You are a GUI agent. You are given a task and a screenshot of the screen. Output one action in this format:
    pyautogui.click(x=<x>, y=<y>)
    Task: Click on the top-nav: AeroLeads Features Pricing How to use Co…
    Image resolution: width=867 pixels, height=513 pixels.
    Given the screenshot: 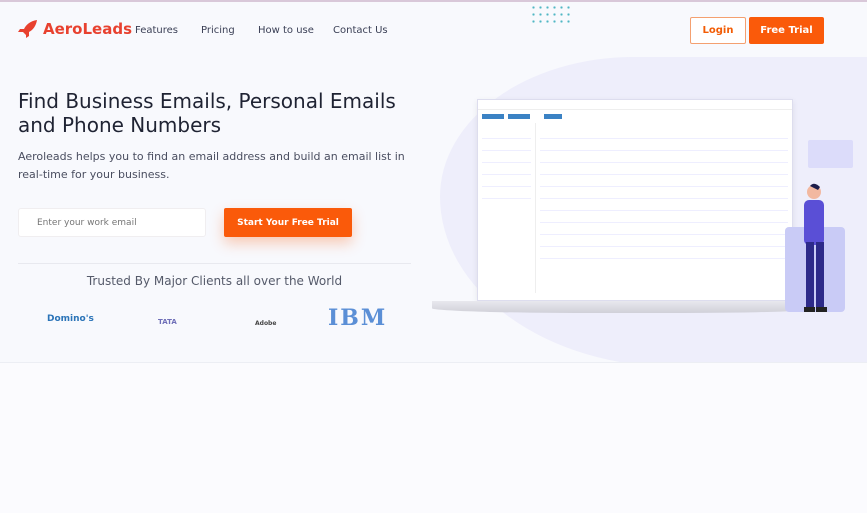 What is the action you would take?
    pyautogui.click(x=433, y=31)
    